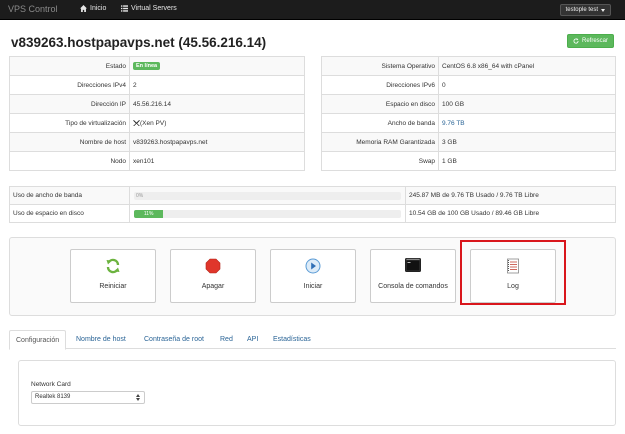  I want to click on info-label: Espacio en disco, so click(380, 104).